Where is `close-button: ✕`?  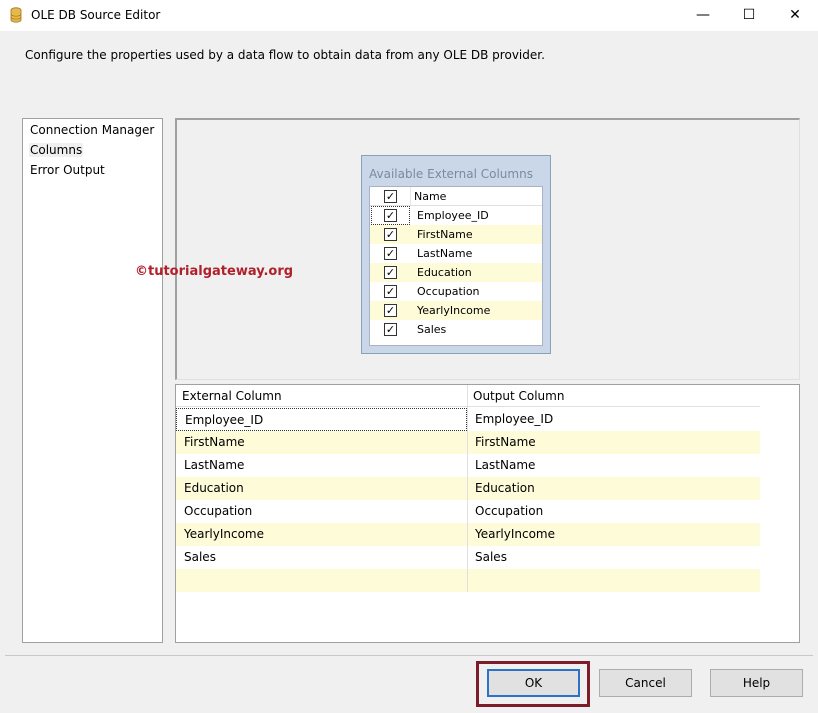
close-button: ✕ is located at coordinates (795, 15).